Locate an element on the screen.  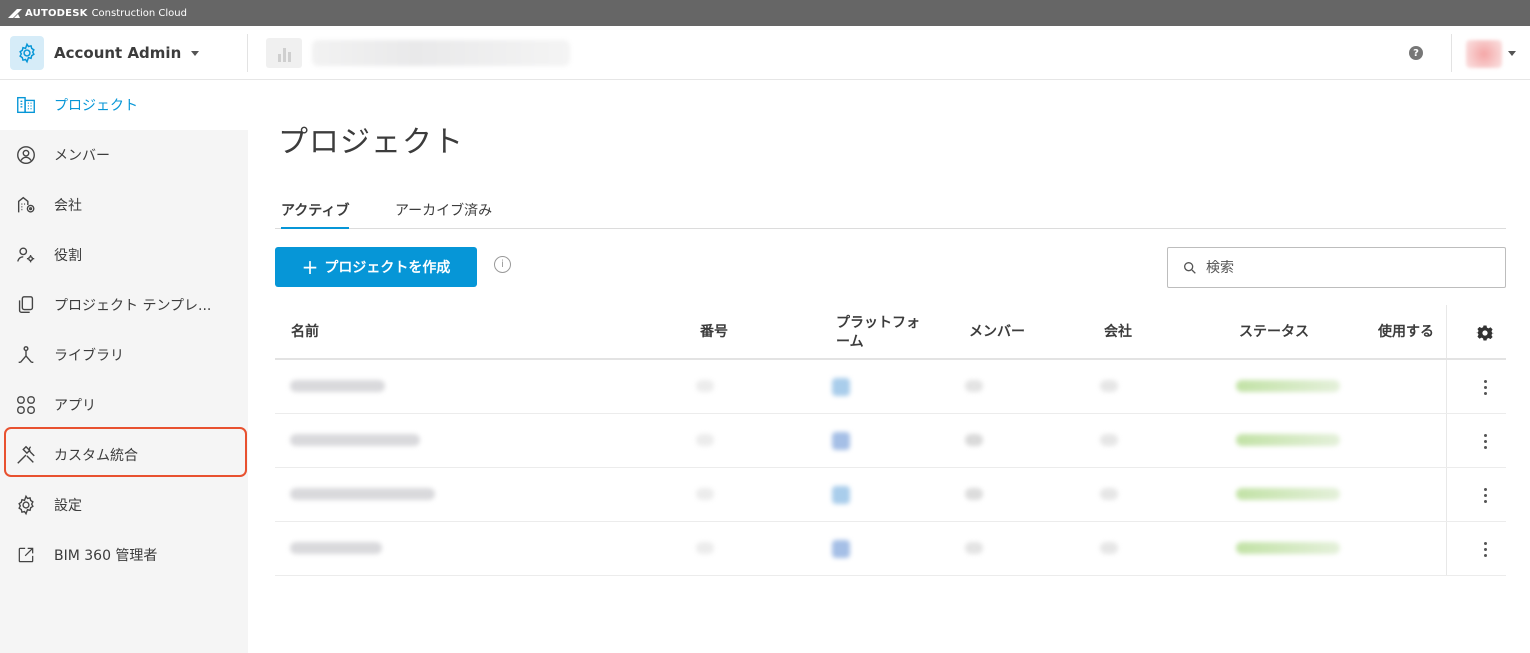
company-icon is located at coordinates (26, 205).